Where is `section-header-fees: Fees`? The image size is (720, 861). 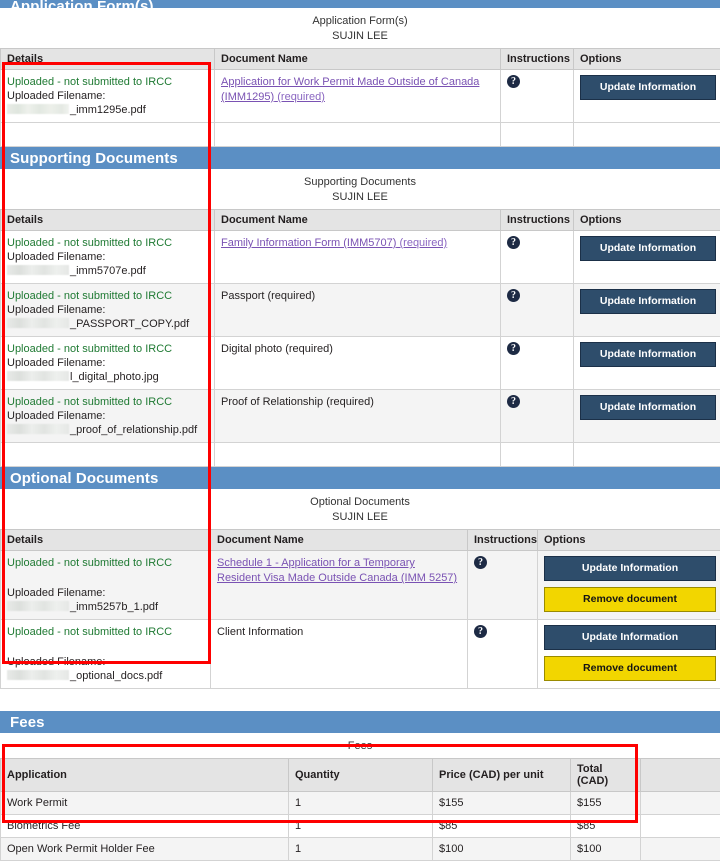
section-header-fees: Fees is located at coordinates (360, 722).